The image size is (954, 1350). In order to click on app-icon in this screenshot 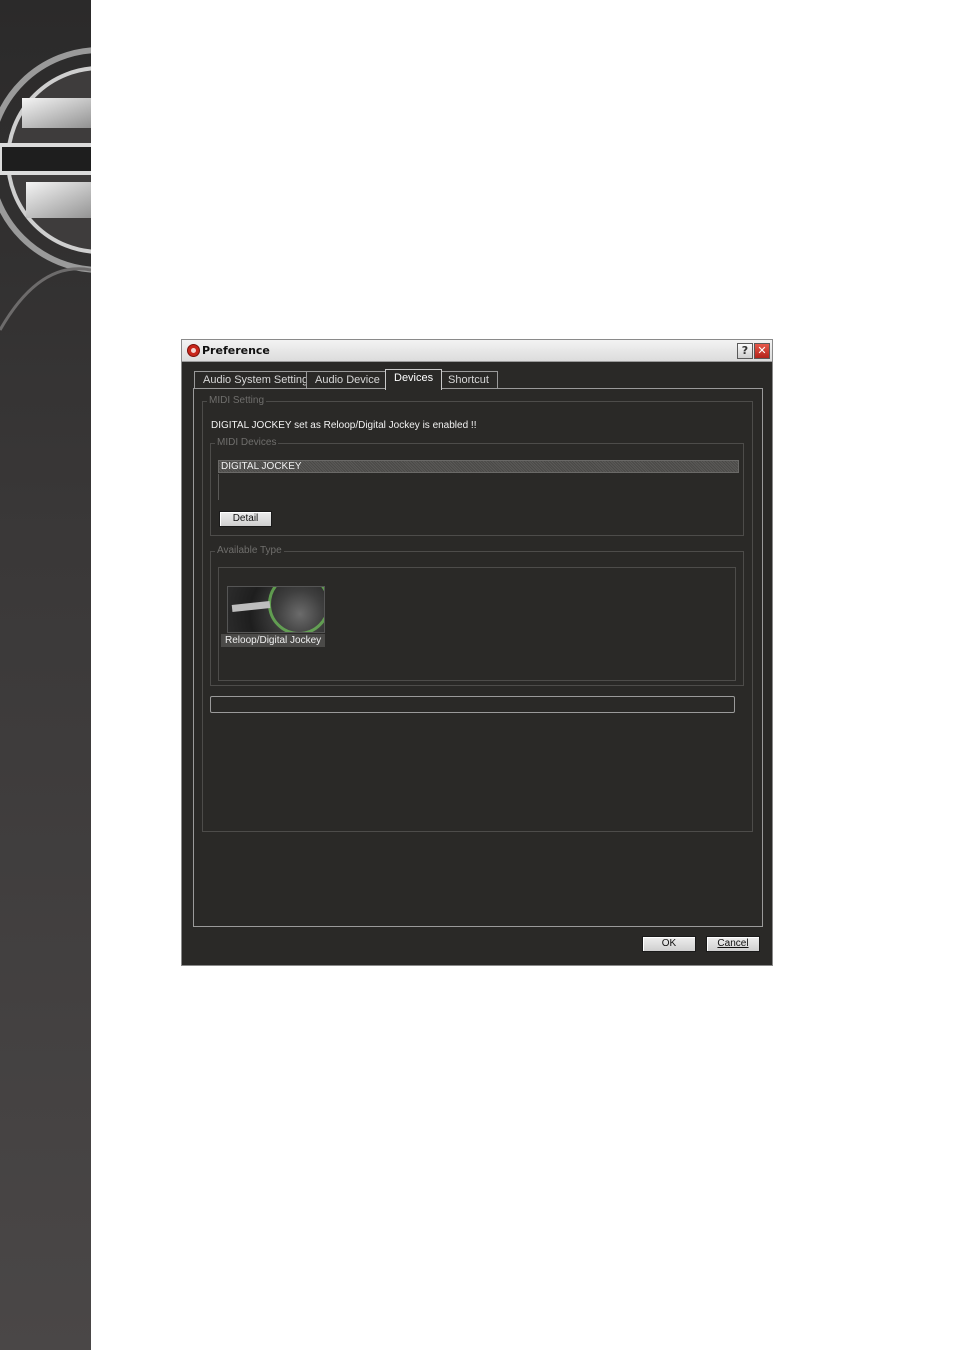, I will do `click(193, 350)`.